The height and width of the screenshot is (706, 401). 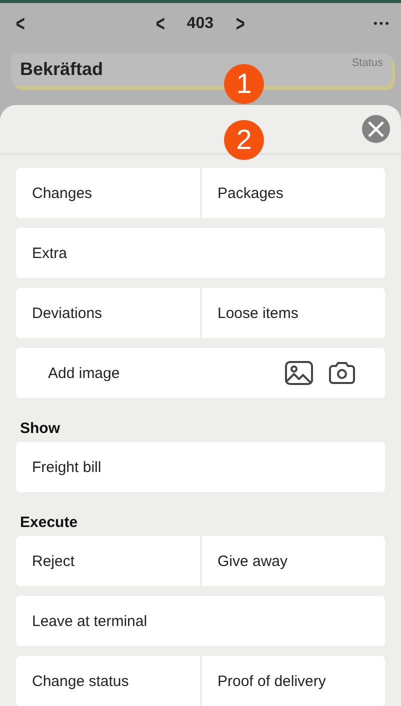 I want to click on menu-button: Extra, so click(x=200, y=253).